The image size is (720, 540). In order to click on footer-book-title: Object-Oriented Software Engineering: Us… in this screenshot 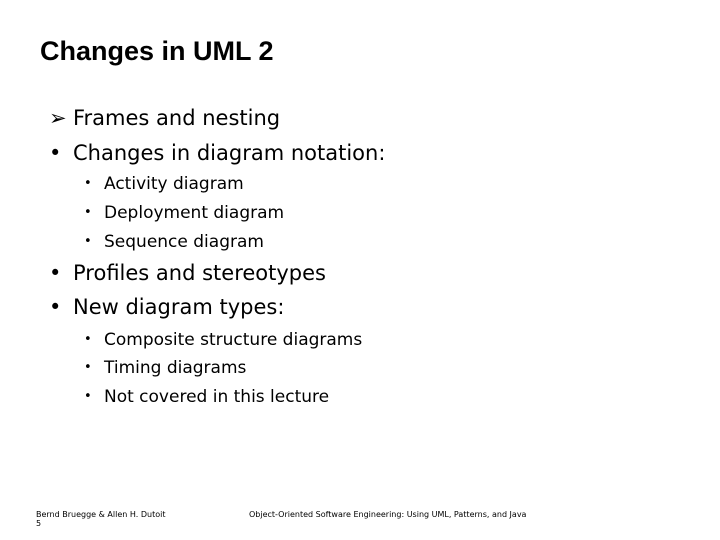, I will do `click(388, 514)`.